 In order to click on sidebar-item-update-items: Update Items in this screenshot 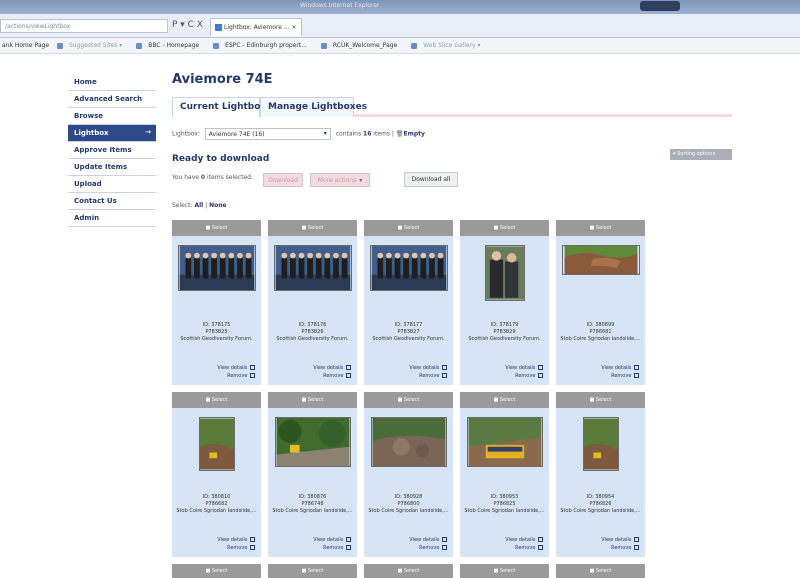, I will do `click(112, 167)`.